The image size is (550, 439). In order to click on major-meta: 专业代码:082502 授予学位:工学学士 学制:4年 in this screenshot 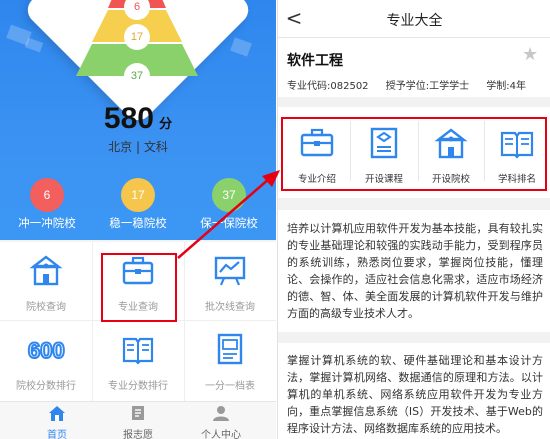, I will do `click(418, 84)`.